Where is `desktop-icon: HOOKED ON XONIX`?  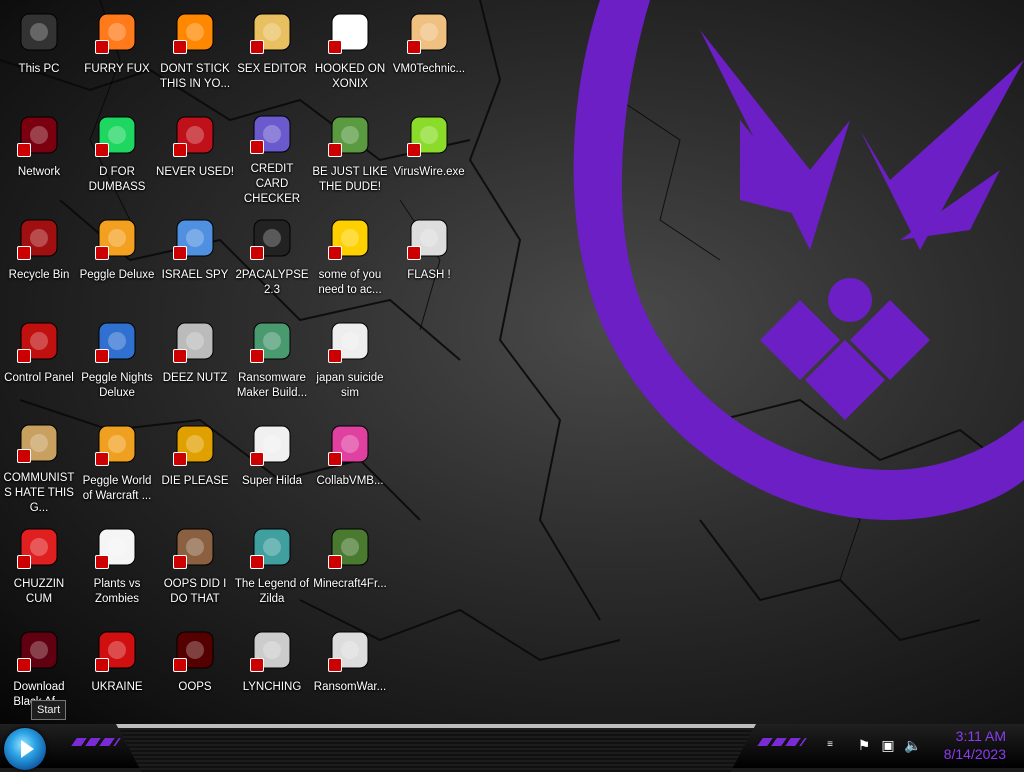 desktop-icon: HOOKED ON XONIX is located at coordinates (350, 54).